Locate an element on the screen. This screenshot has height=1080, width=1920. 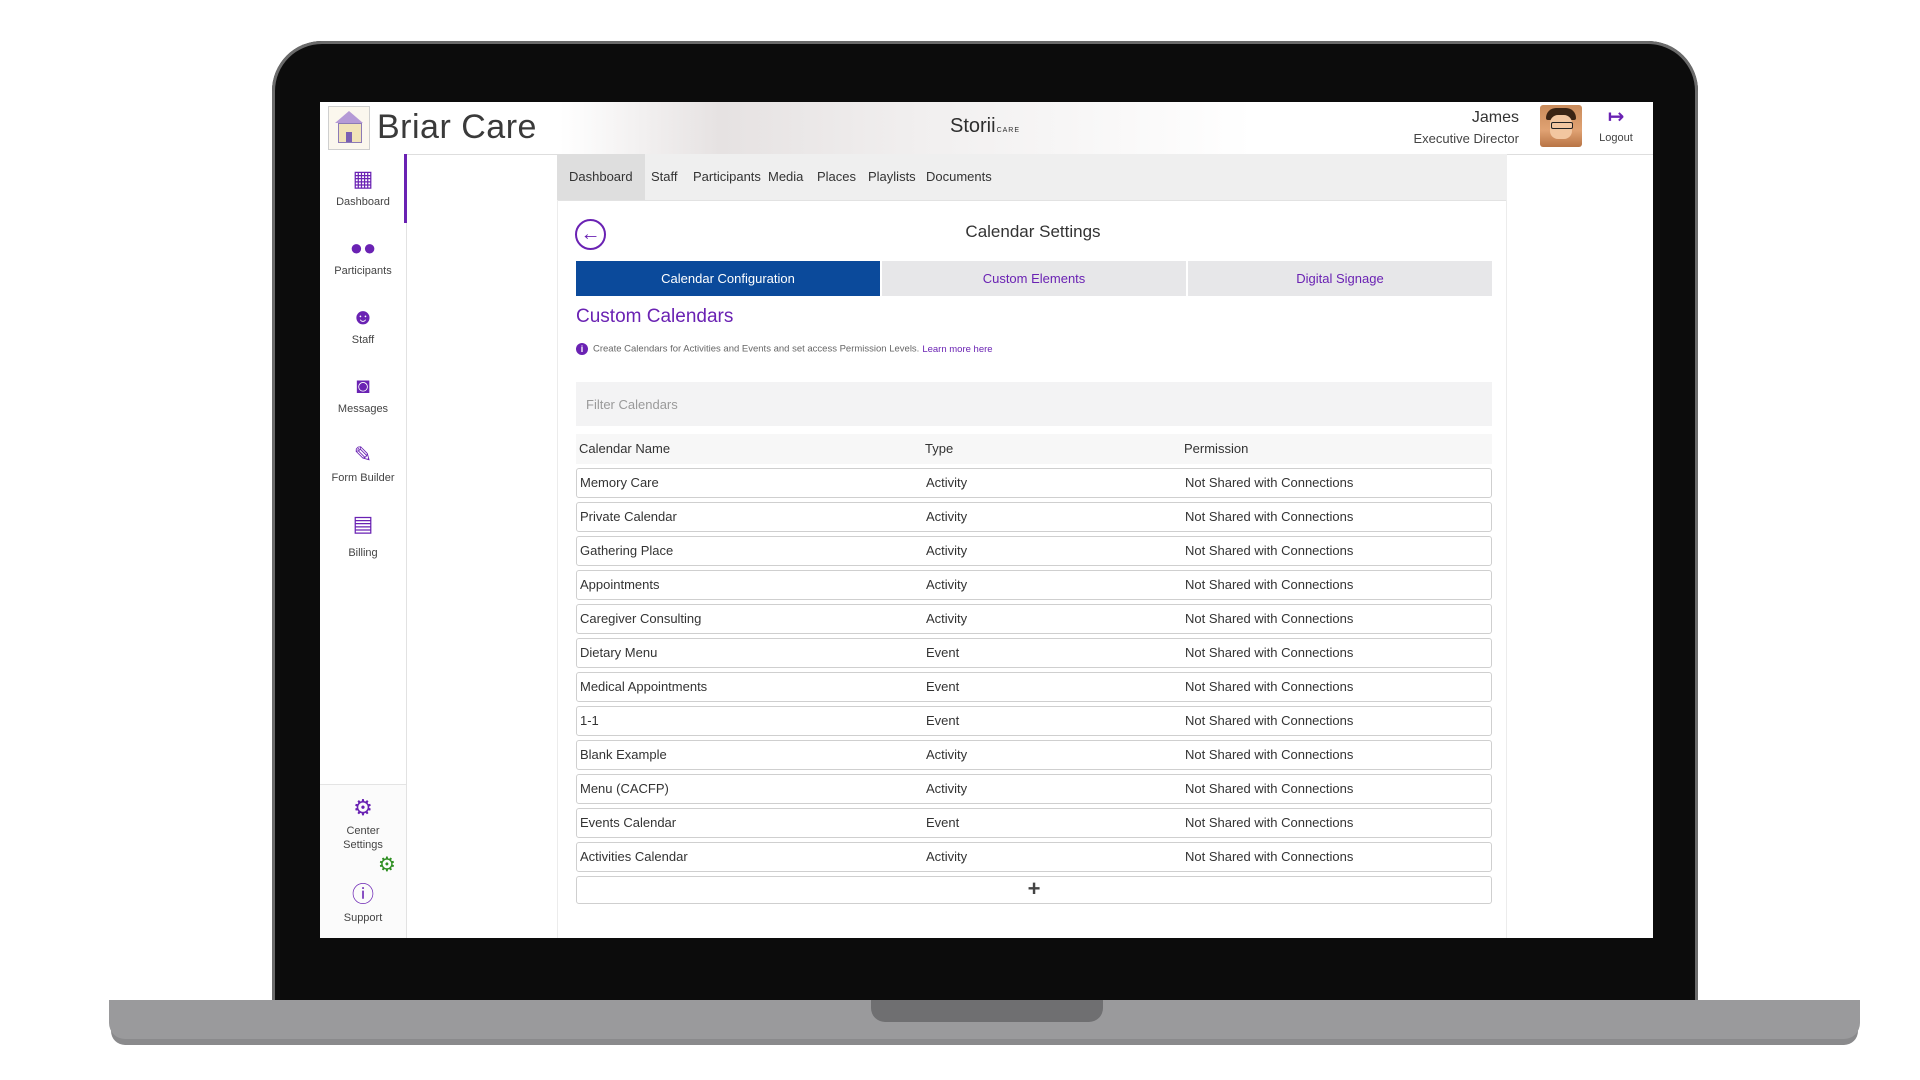
calendar-name-cell: Events Calendar is located at coordinates (628, 822).